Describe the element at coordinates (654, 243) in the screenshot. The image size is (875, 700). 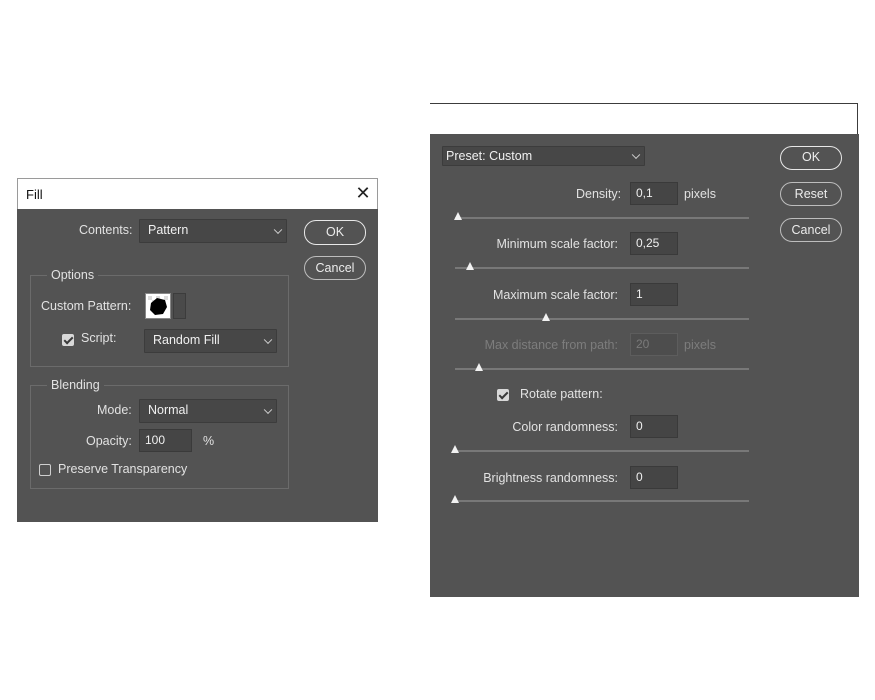
I see `min-scale-field: 0,25` at that location.